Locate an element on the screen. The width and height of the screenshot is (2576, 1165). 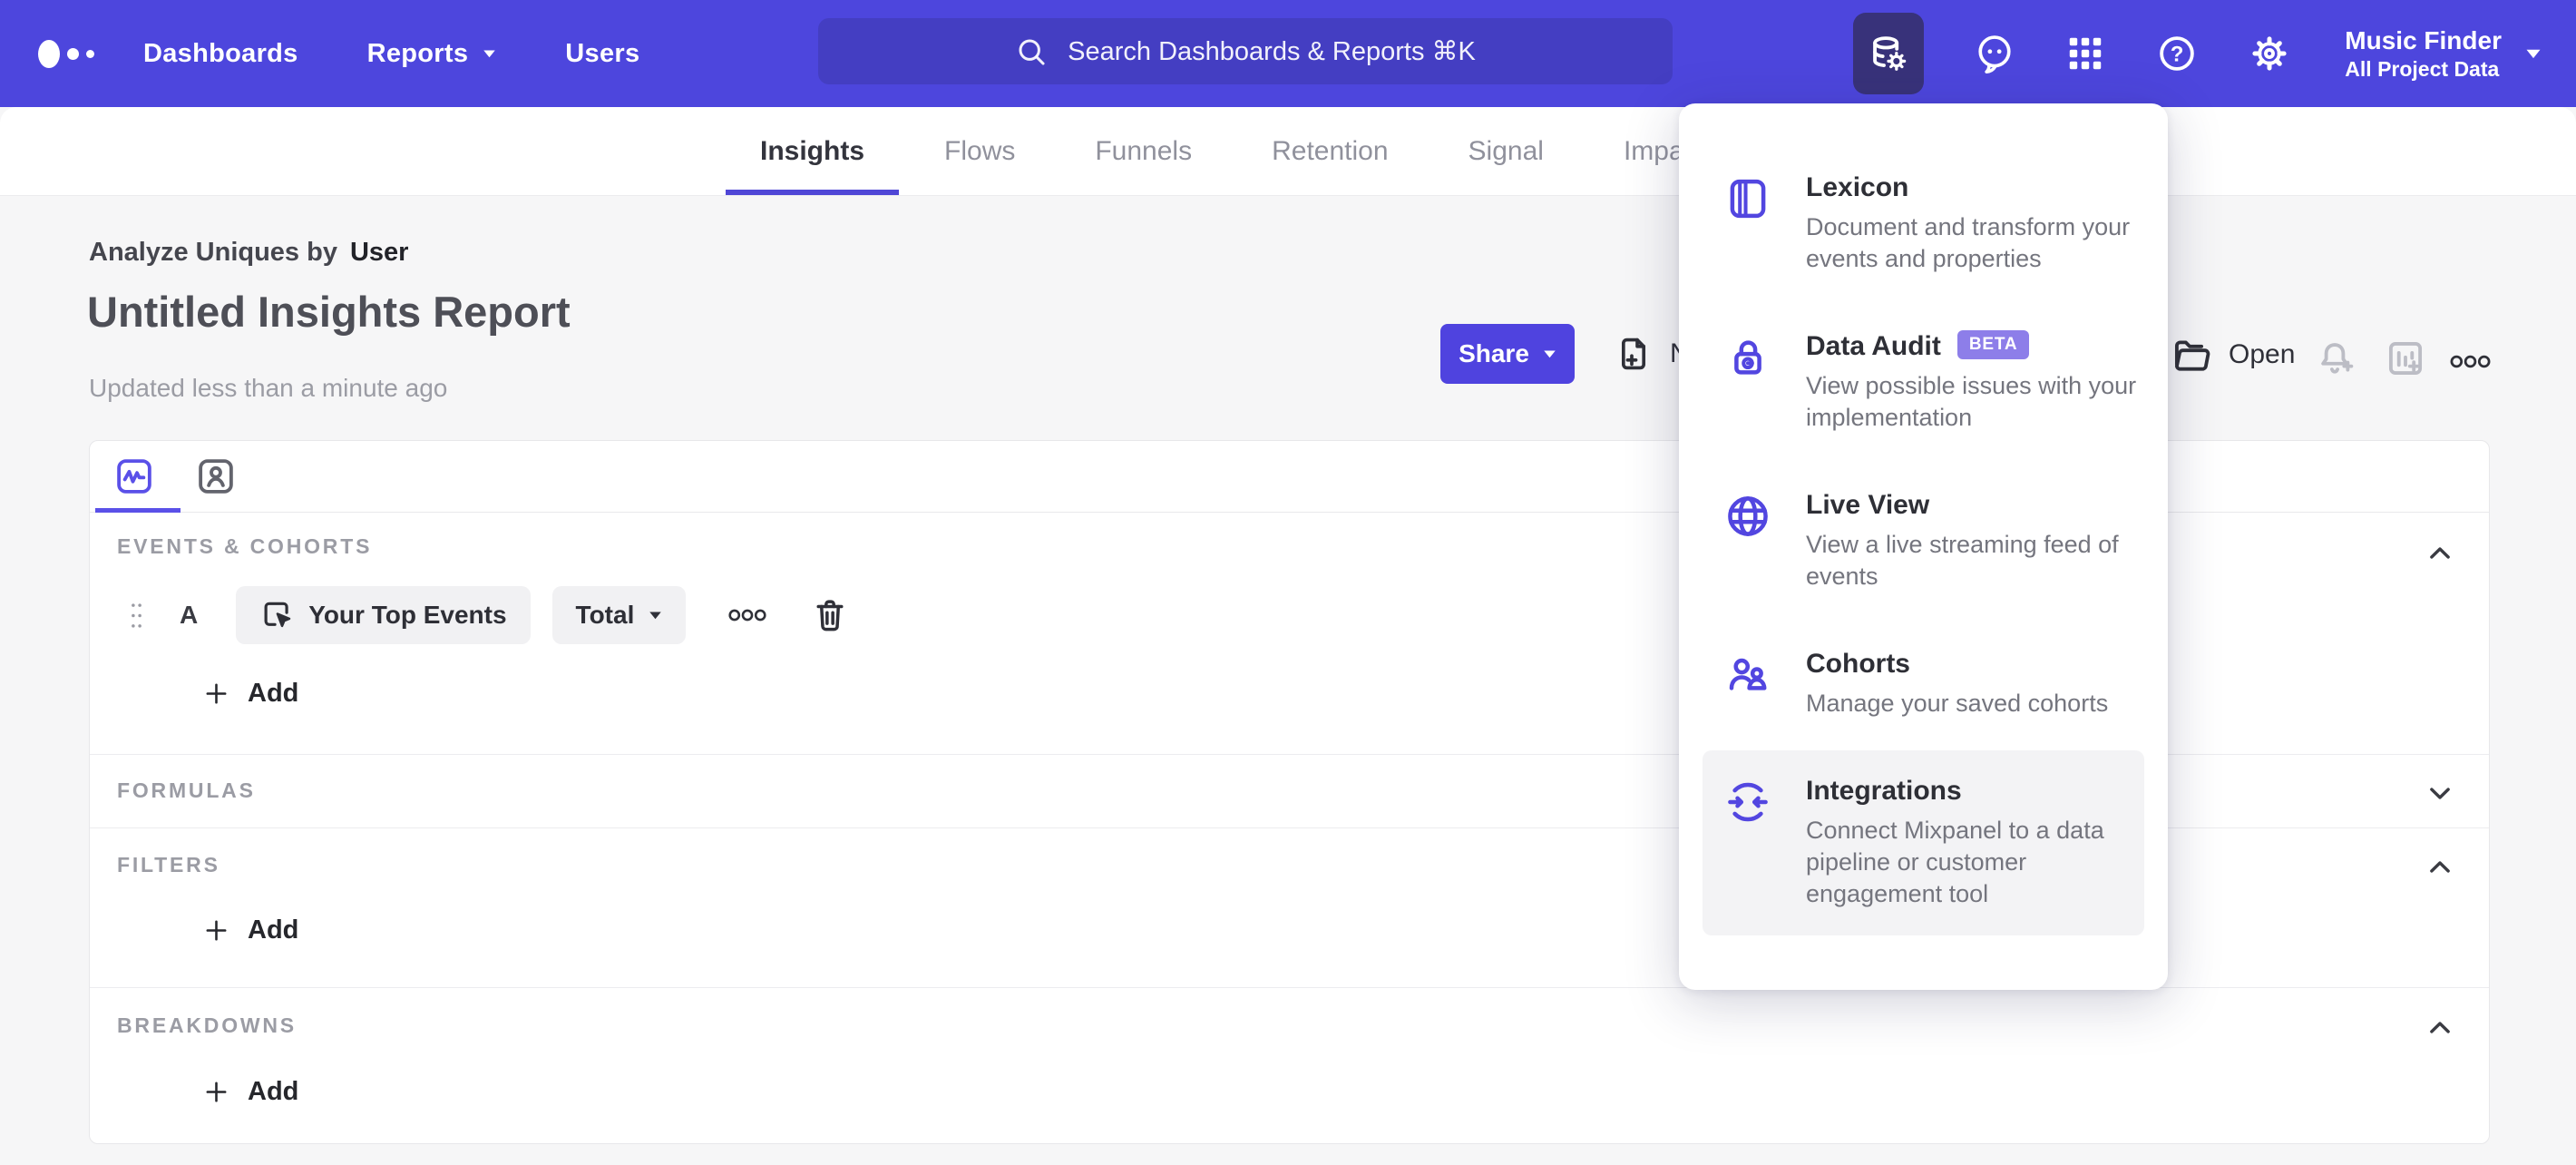
tab-insights: Insights is located at coordinates (812, 151).